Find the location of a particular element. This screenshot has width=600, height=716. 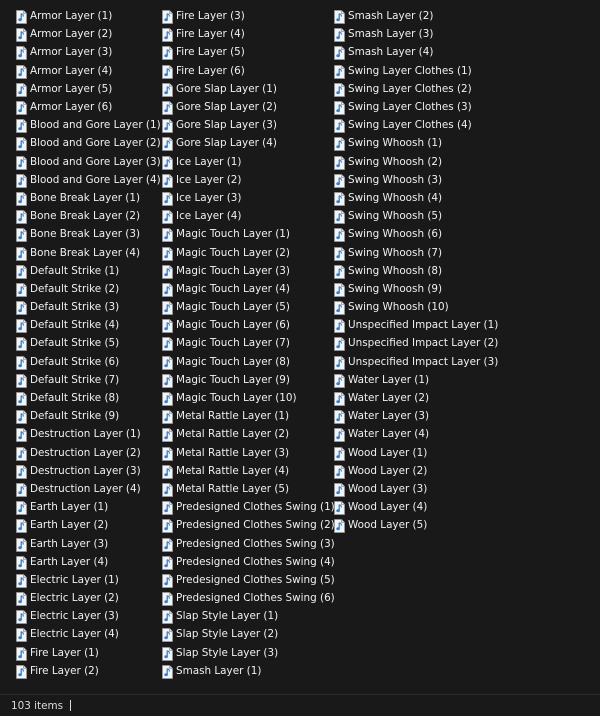

file-item: Bone Break Layer (1) is located at coordinates (88, 198).